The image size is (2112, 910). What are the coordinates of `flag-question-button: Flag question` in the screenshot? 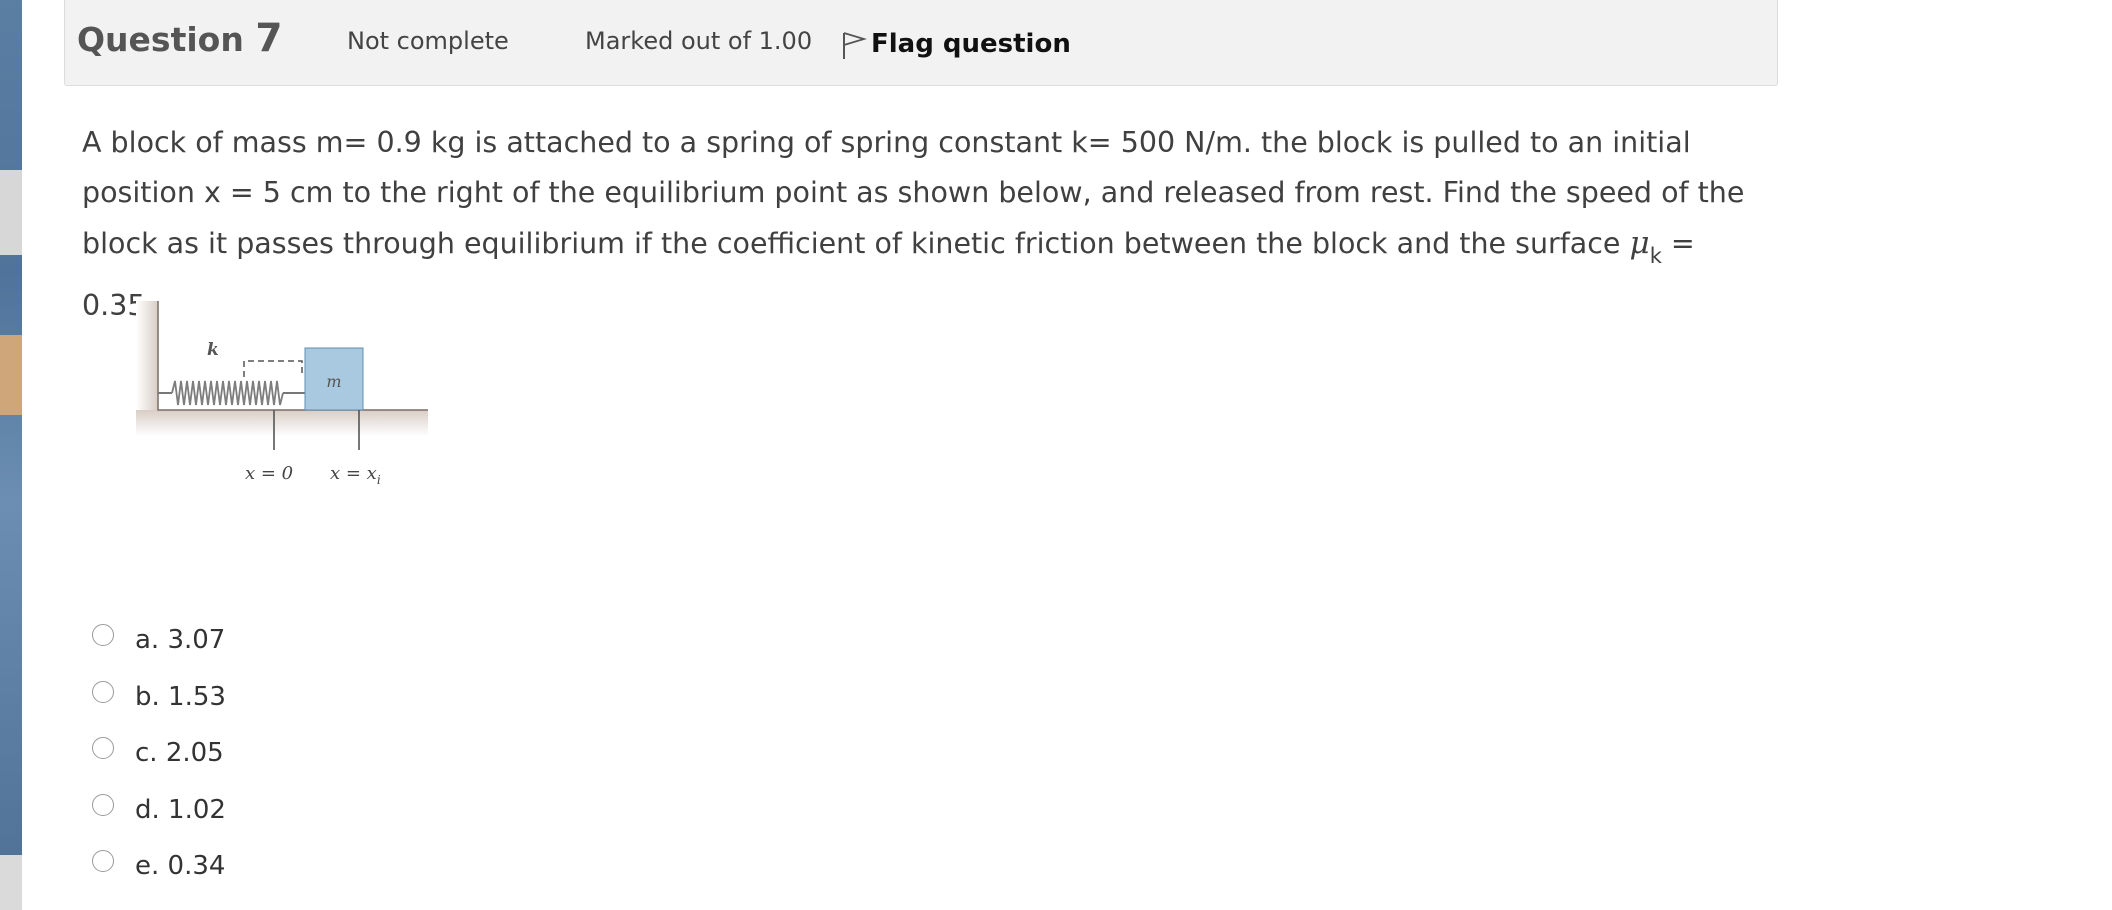 It's located at (956, 44).